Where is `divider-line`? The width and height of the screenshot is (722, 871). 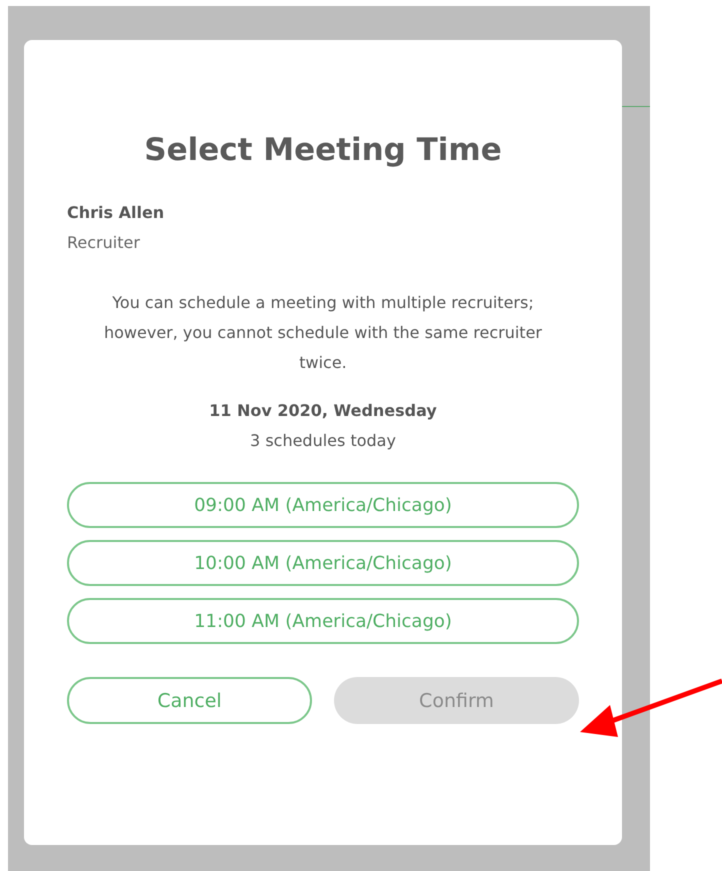 divider-line is located at coordinates (636, 106).